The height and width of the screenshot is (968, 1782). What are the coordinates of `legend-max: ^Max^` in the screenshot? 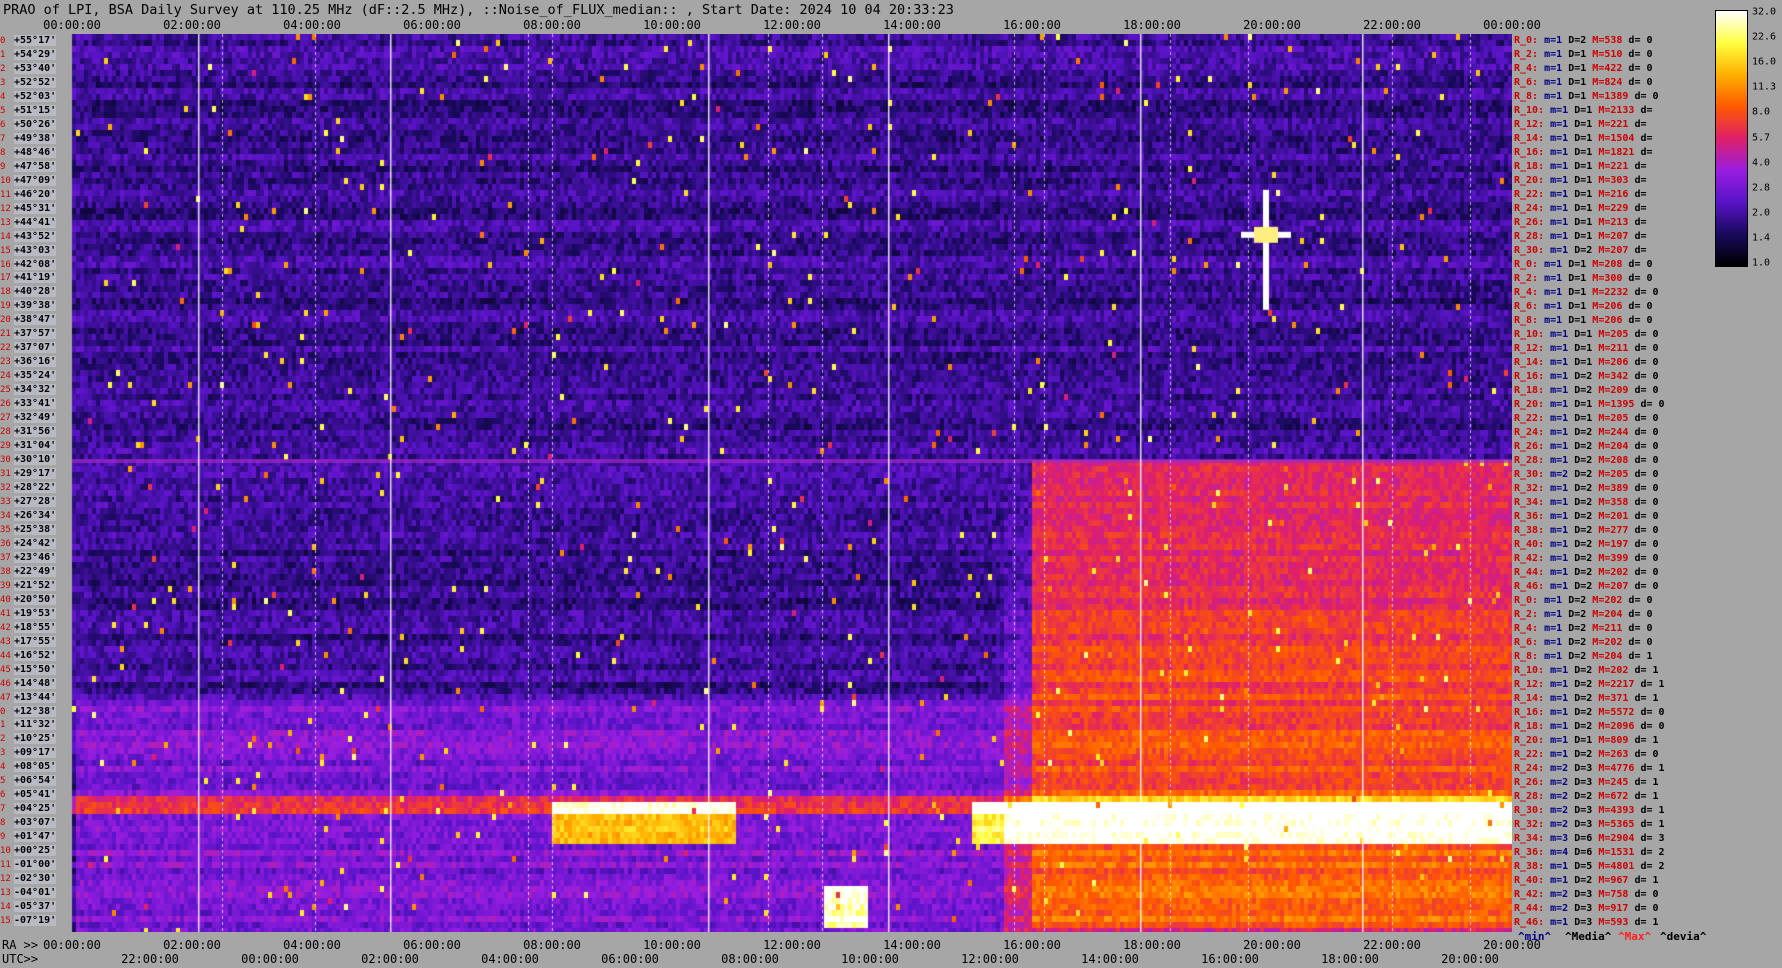 It's located at (1635, 936).